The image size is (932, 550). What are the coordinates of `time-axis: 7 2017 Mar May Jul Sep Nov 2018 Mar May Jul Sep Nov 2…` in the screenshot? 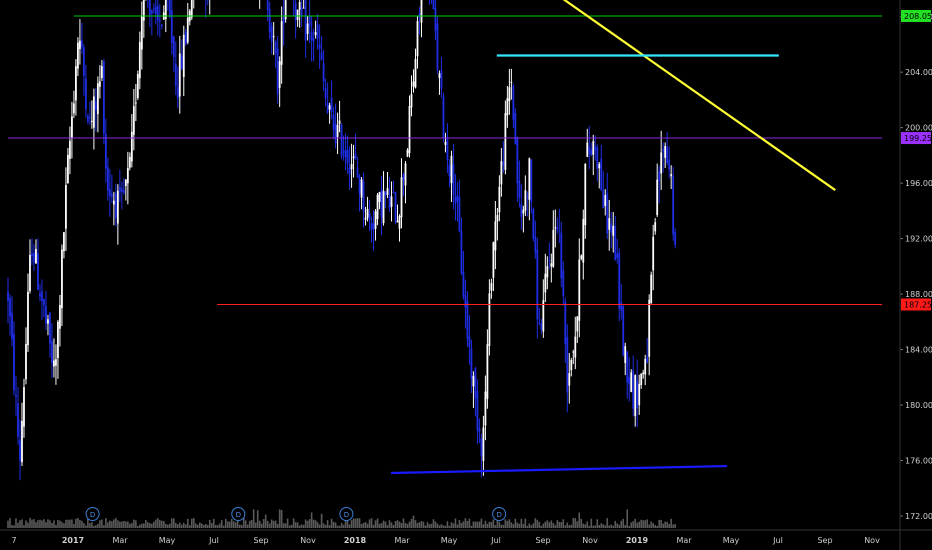 It's located at (445, 540).